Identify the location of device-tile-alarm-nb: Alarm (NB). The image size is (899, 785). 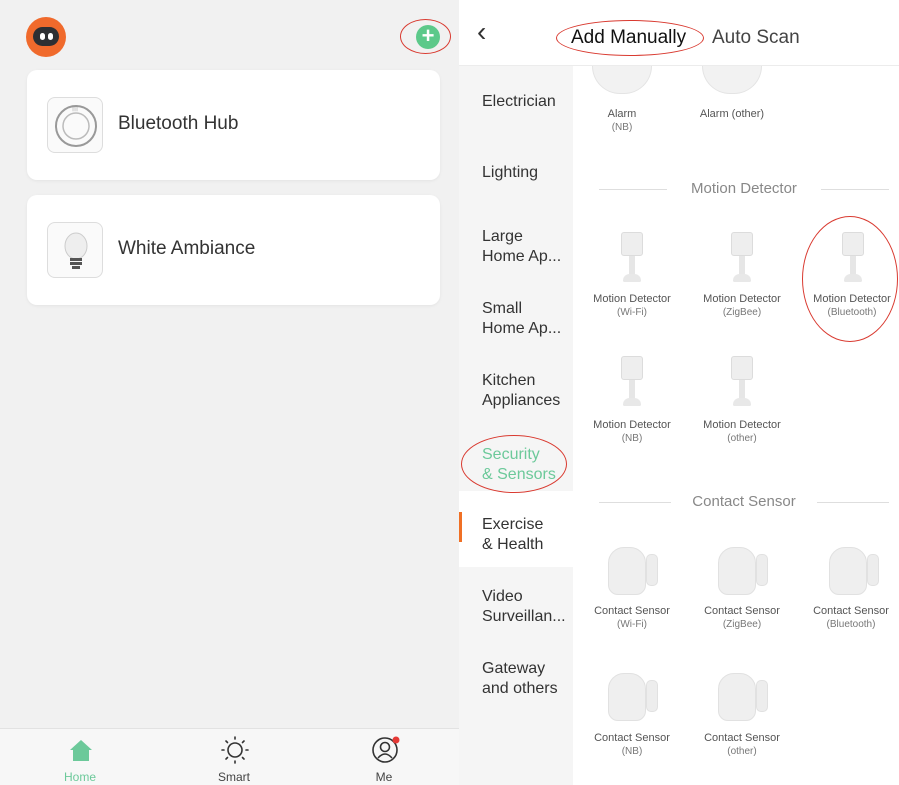
(622, 121).